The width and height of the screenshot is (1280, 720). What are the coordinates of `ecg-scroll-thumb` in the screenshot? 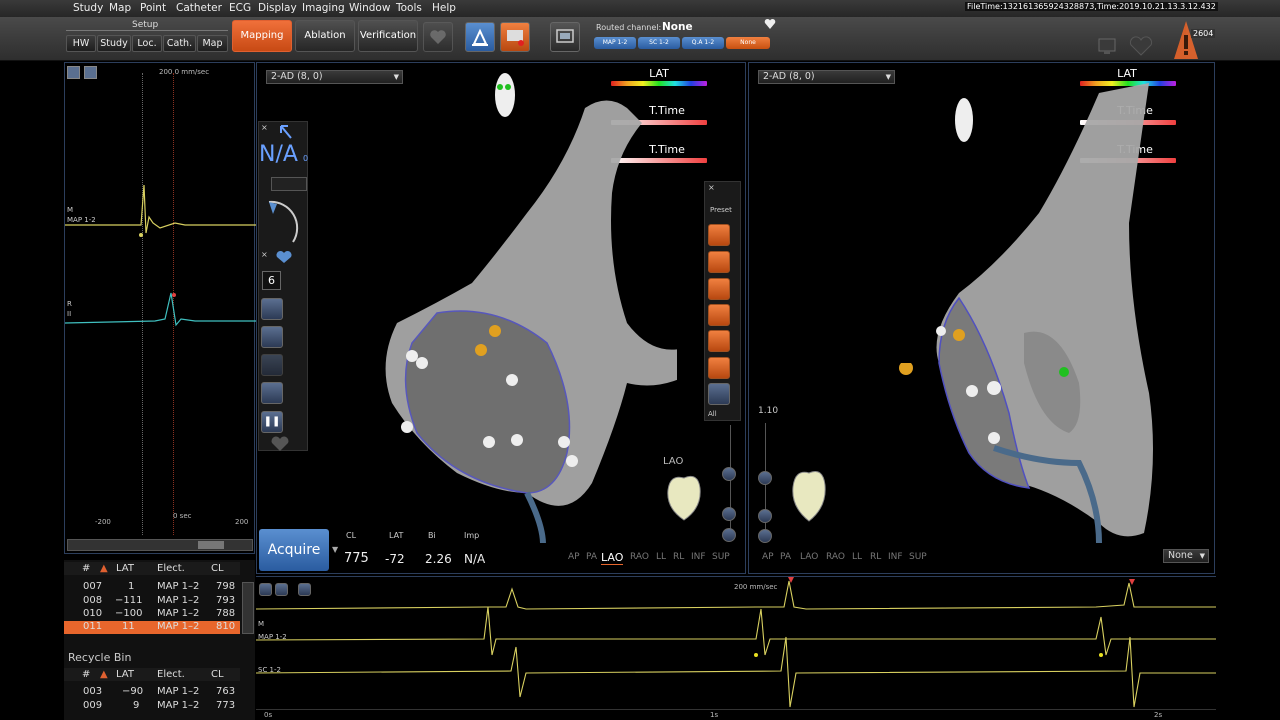 It's located at (211, 545).